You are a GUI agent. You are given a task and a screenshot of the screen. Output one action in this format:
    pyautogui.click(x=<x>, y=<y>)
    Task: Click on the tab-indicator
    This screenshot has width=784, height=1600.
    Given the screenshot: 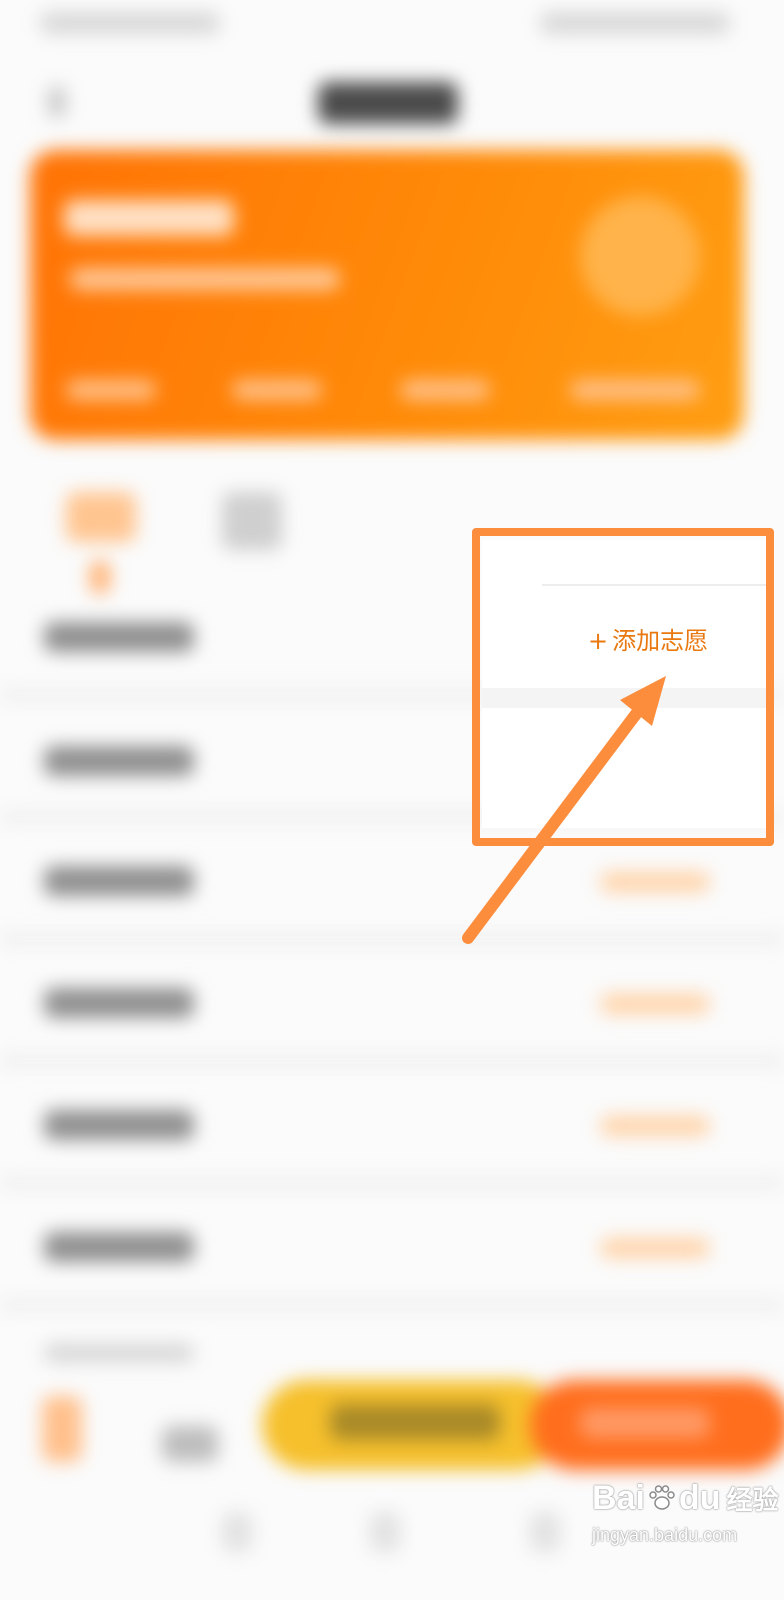 What is the action you would take?
    pyautogui.click(x=100, y=577)
    